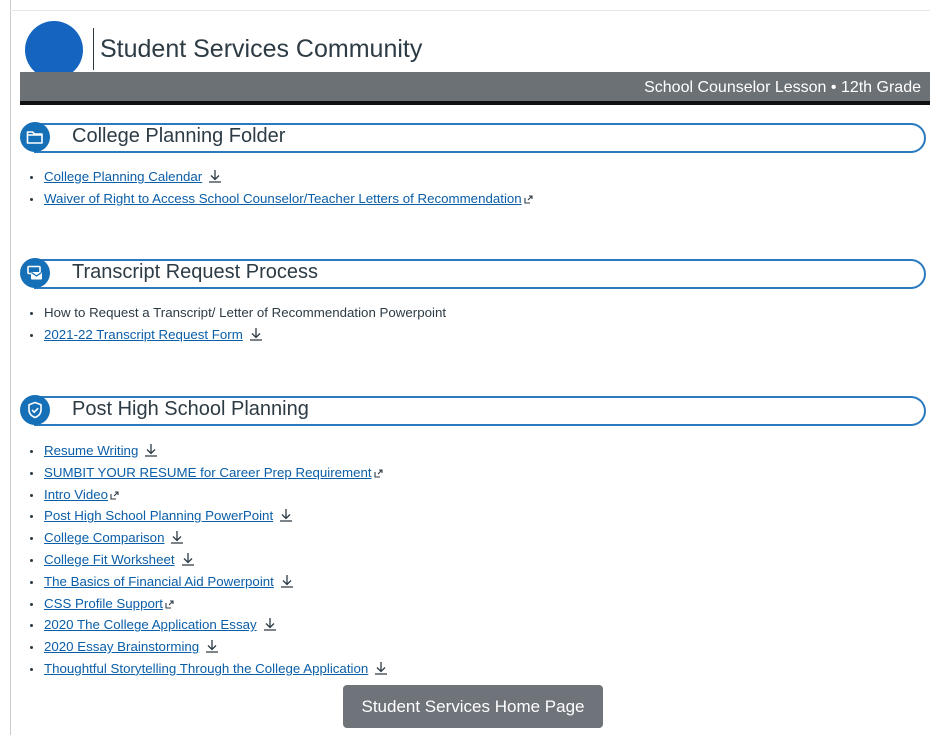 The image size is (930, 735). What do you see at coordinates (159, 581) in the screenshot?
I see `financial-aid-powerpoint-link: The Basics of Financial Aid Powerpoint` at bounding box center [159, 581].